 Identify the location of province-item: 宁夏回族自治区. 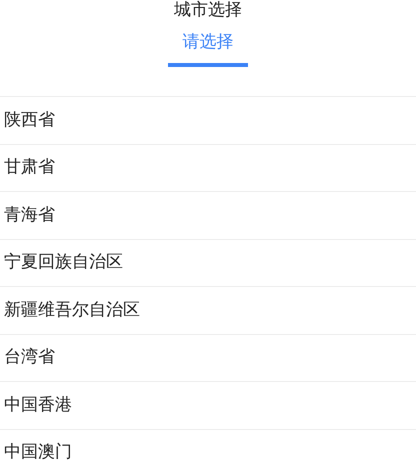
(63, 263).